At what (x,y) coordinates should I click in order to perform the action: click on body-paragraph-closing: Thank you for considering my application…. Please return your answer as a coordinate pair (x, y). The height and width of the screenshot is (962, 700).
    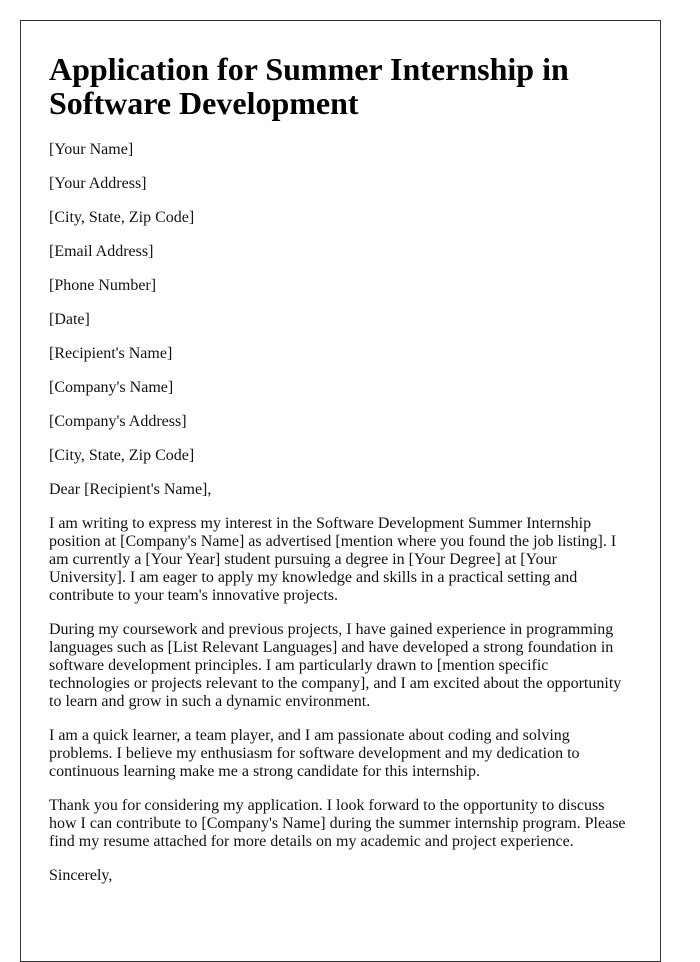
    Looking at the image, I should click on (337, 823).